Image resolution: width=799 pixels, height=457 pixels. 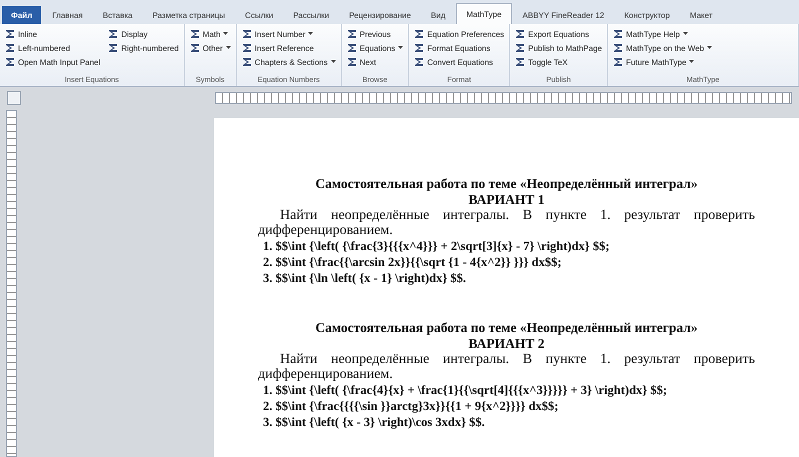 What do you see at coordinates (380, 15) in the screenshot?
I see `ribbon-tab: Рецензирование` at bounding box center [380, 15].